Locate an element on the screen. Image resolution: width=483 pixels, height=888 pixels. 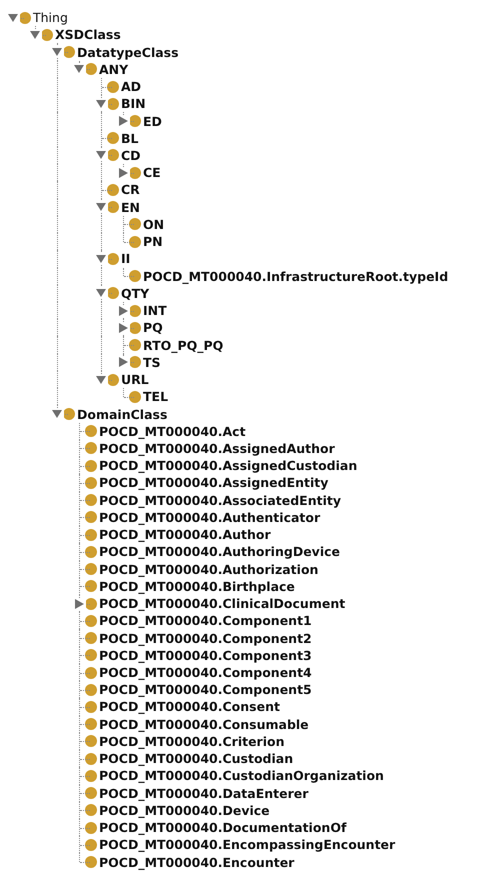
class-name: ANY is located at coordinates (113, 69).